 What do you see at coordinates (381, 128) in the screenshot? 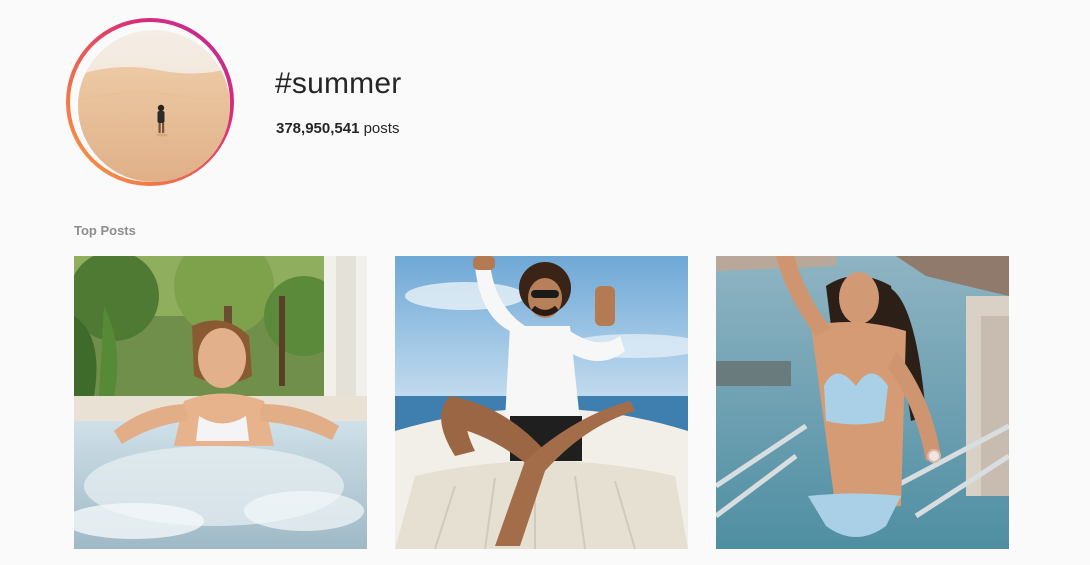
I see `post-count-suffix: posts` at bounding box center [381, 128].